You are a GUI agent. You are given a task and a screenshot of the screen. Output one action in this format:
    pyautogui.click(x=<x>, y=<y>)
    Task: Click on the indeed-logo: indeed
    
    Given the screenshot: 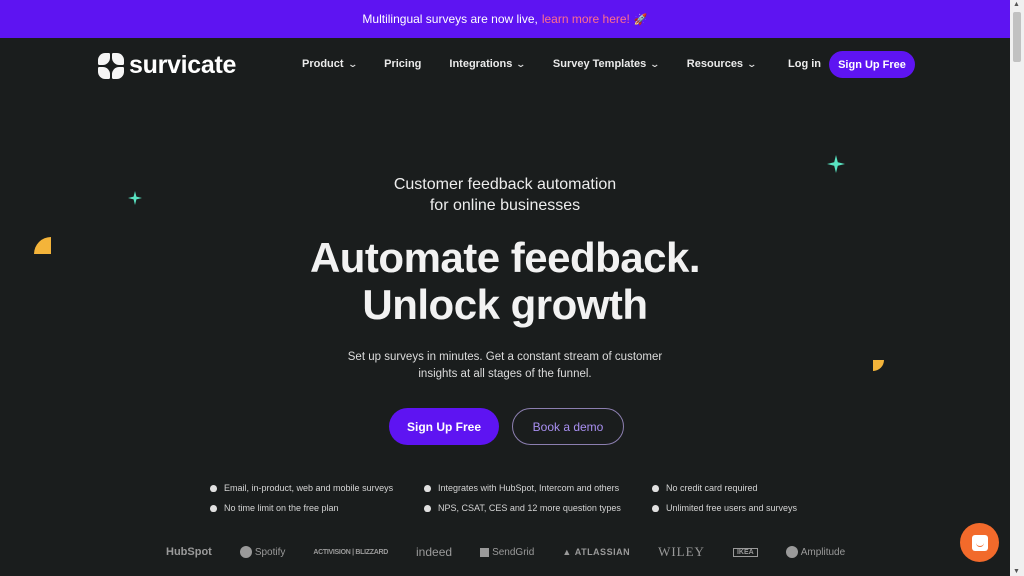 What is the action you would take?
    pyautogui.click(x=434, y=552)
    